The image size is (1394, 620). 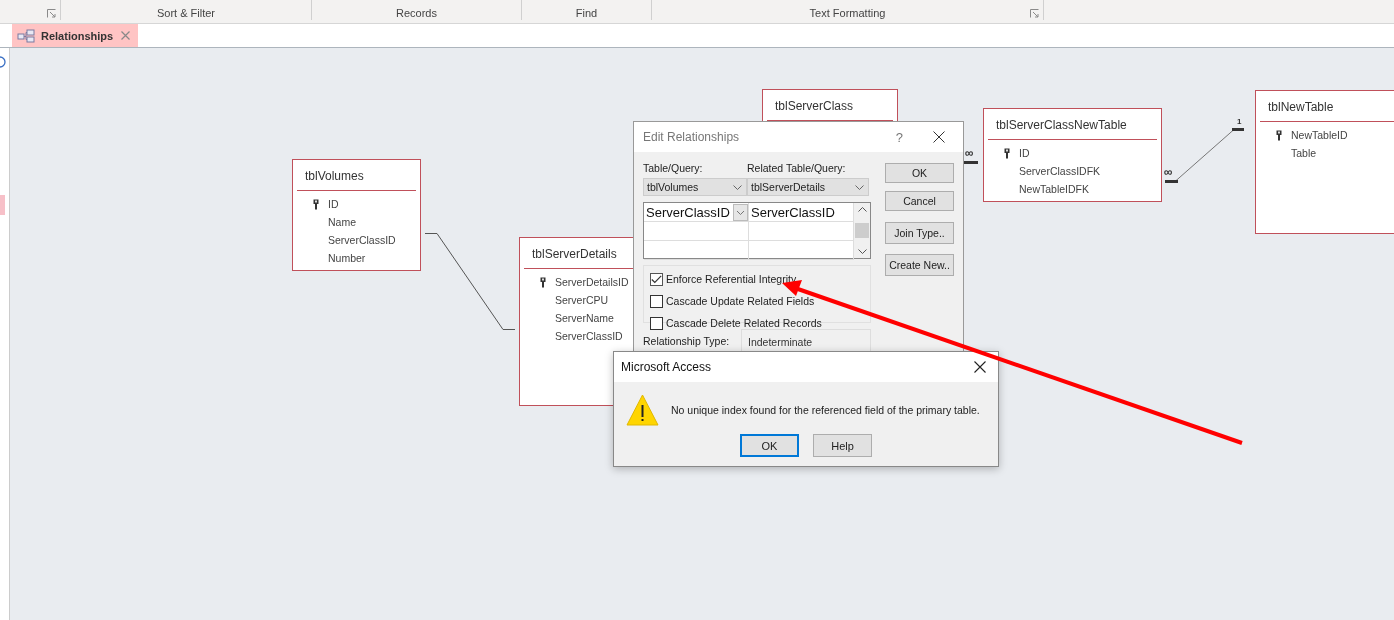 I want to click on table-title: tblNewTable, so click(x=1301, y=107).